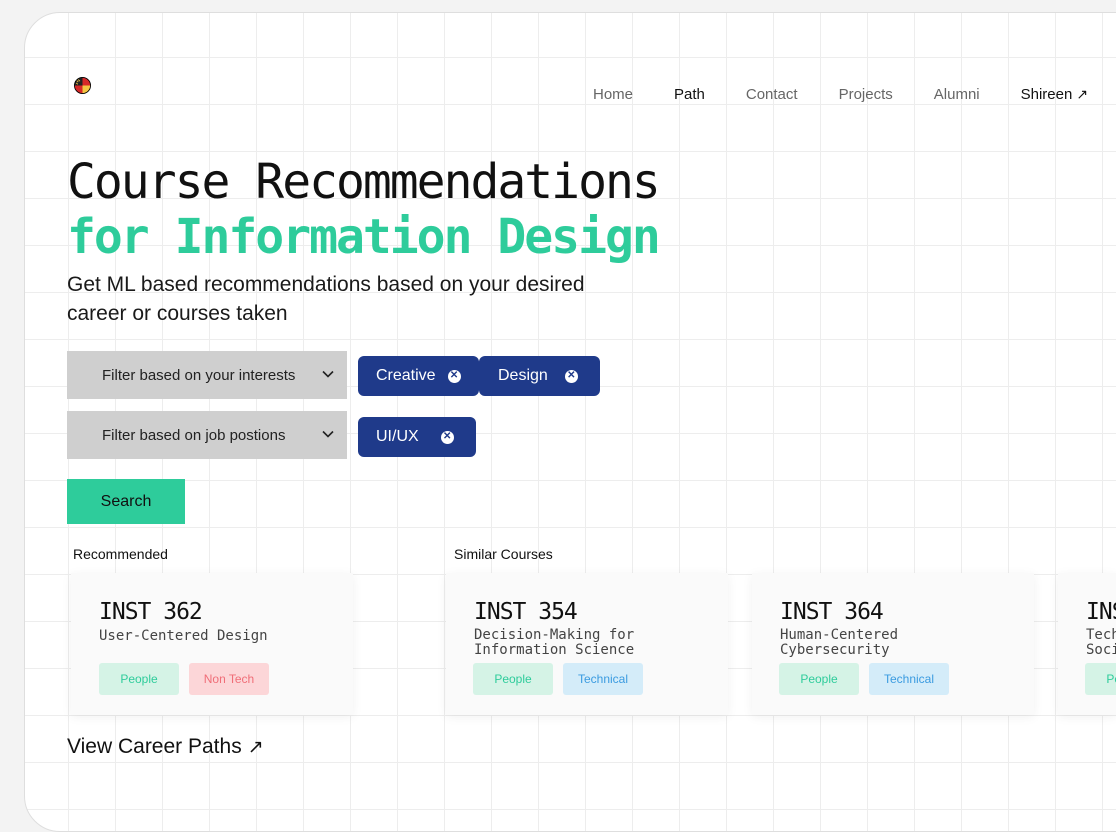 This screenshot has height=832, width=1116. What do you see at coordinates (406, 375) in the screenshot?
I see `chip-label: Creative` at bounding box center [406, 375].